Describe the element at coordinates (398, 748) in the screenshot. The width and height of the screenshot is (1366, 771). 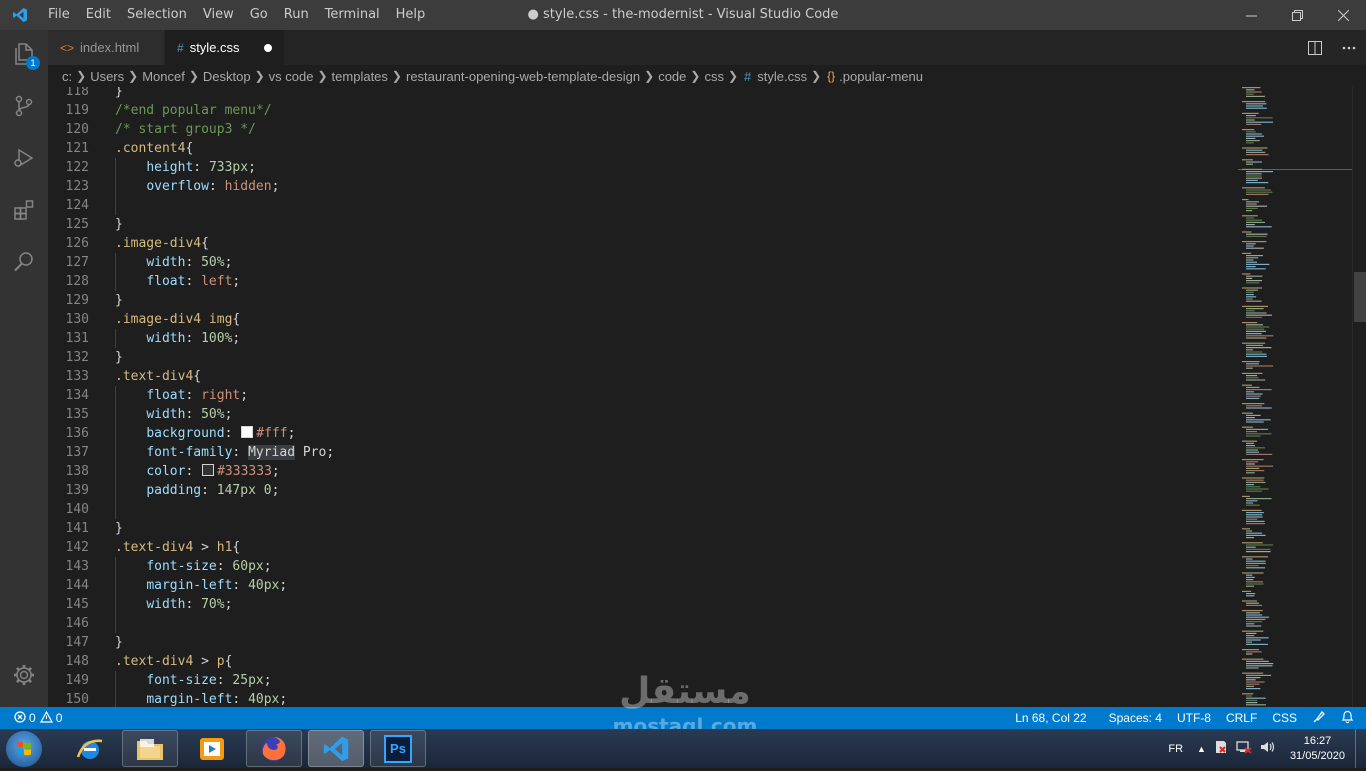
I see `photoshop-icon: Ps` at that location.